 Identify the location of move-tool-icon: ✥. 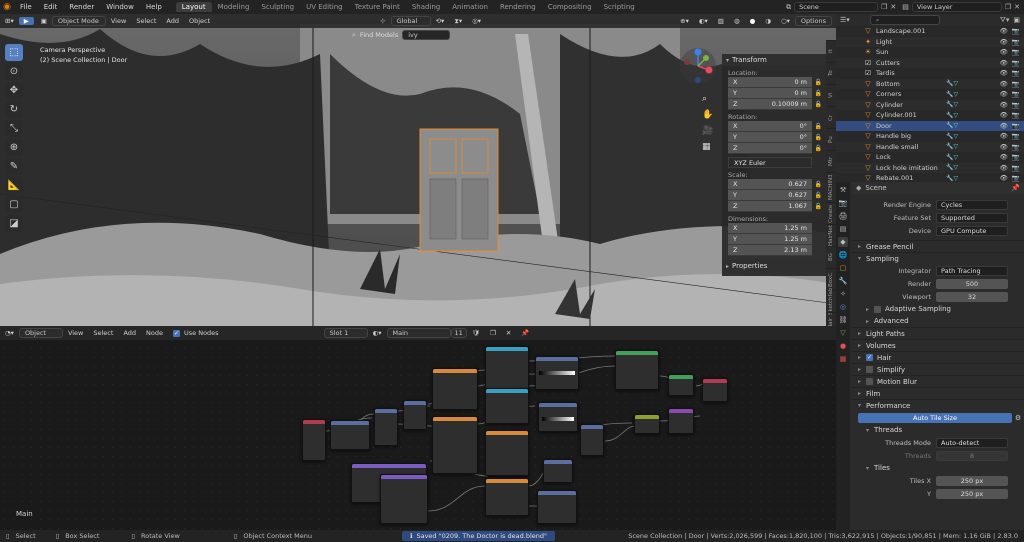
(14, 90).